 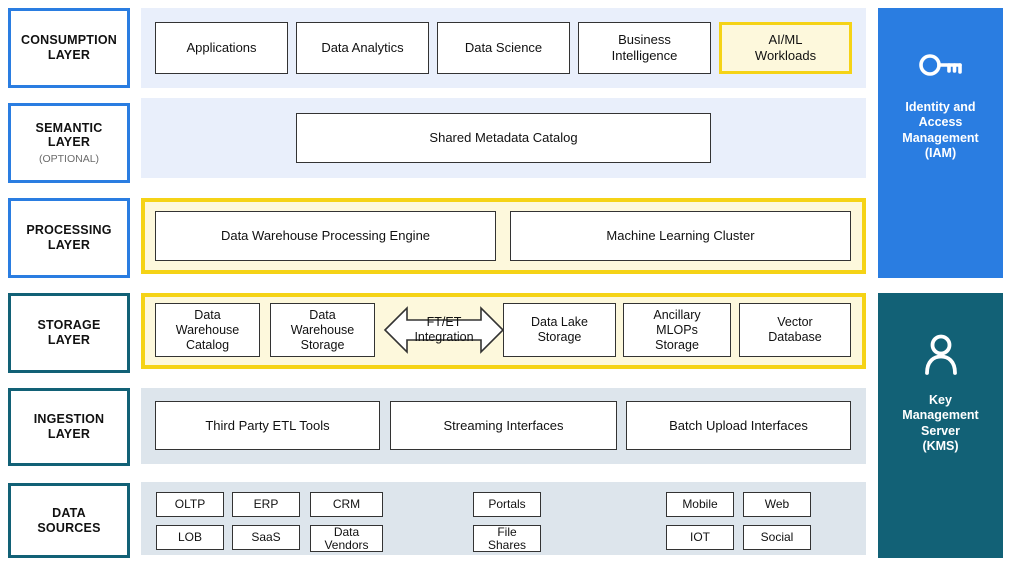 I want to click on node-dw-processing-engine: Data Warehouse Processing Engine, so click(x=325, y=236).